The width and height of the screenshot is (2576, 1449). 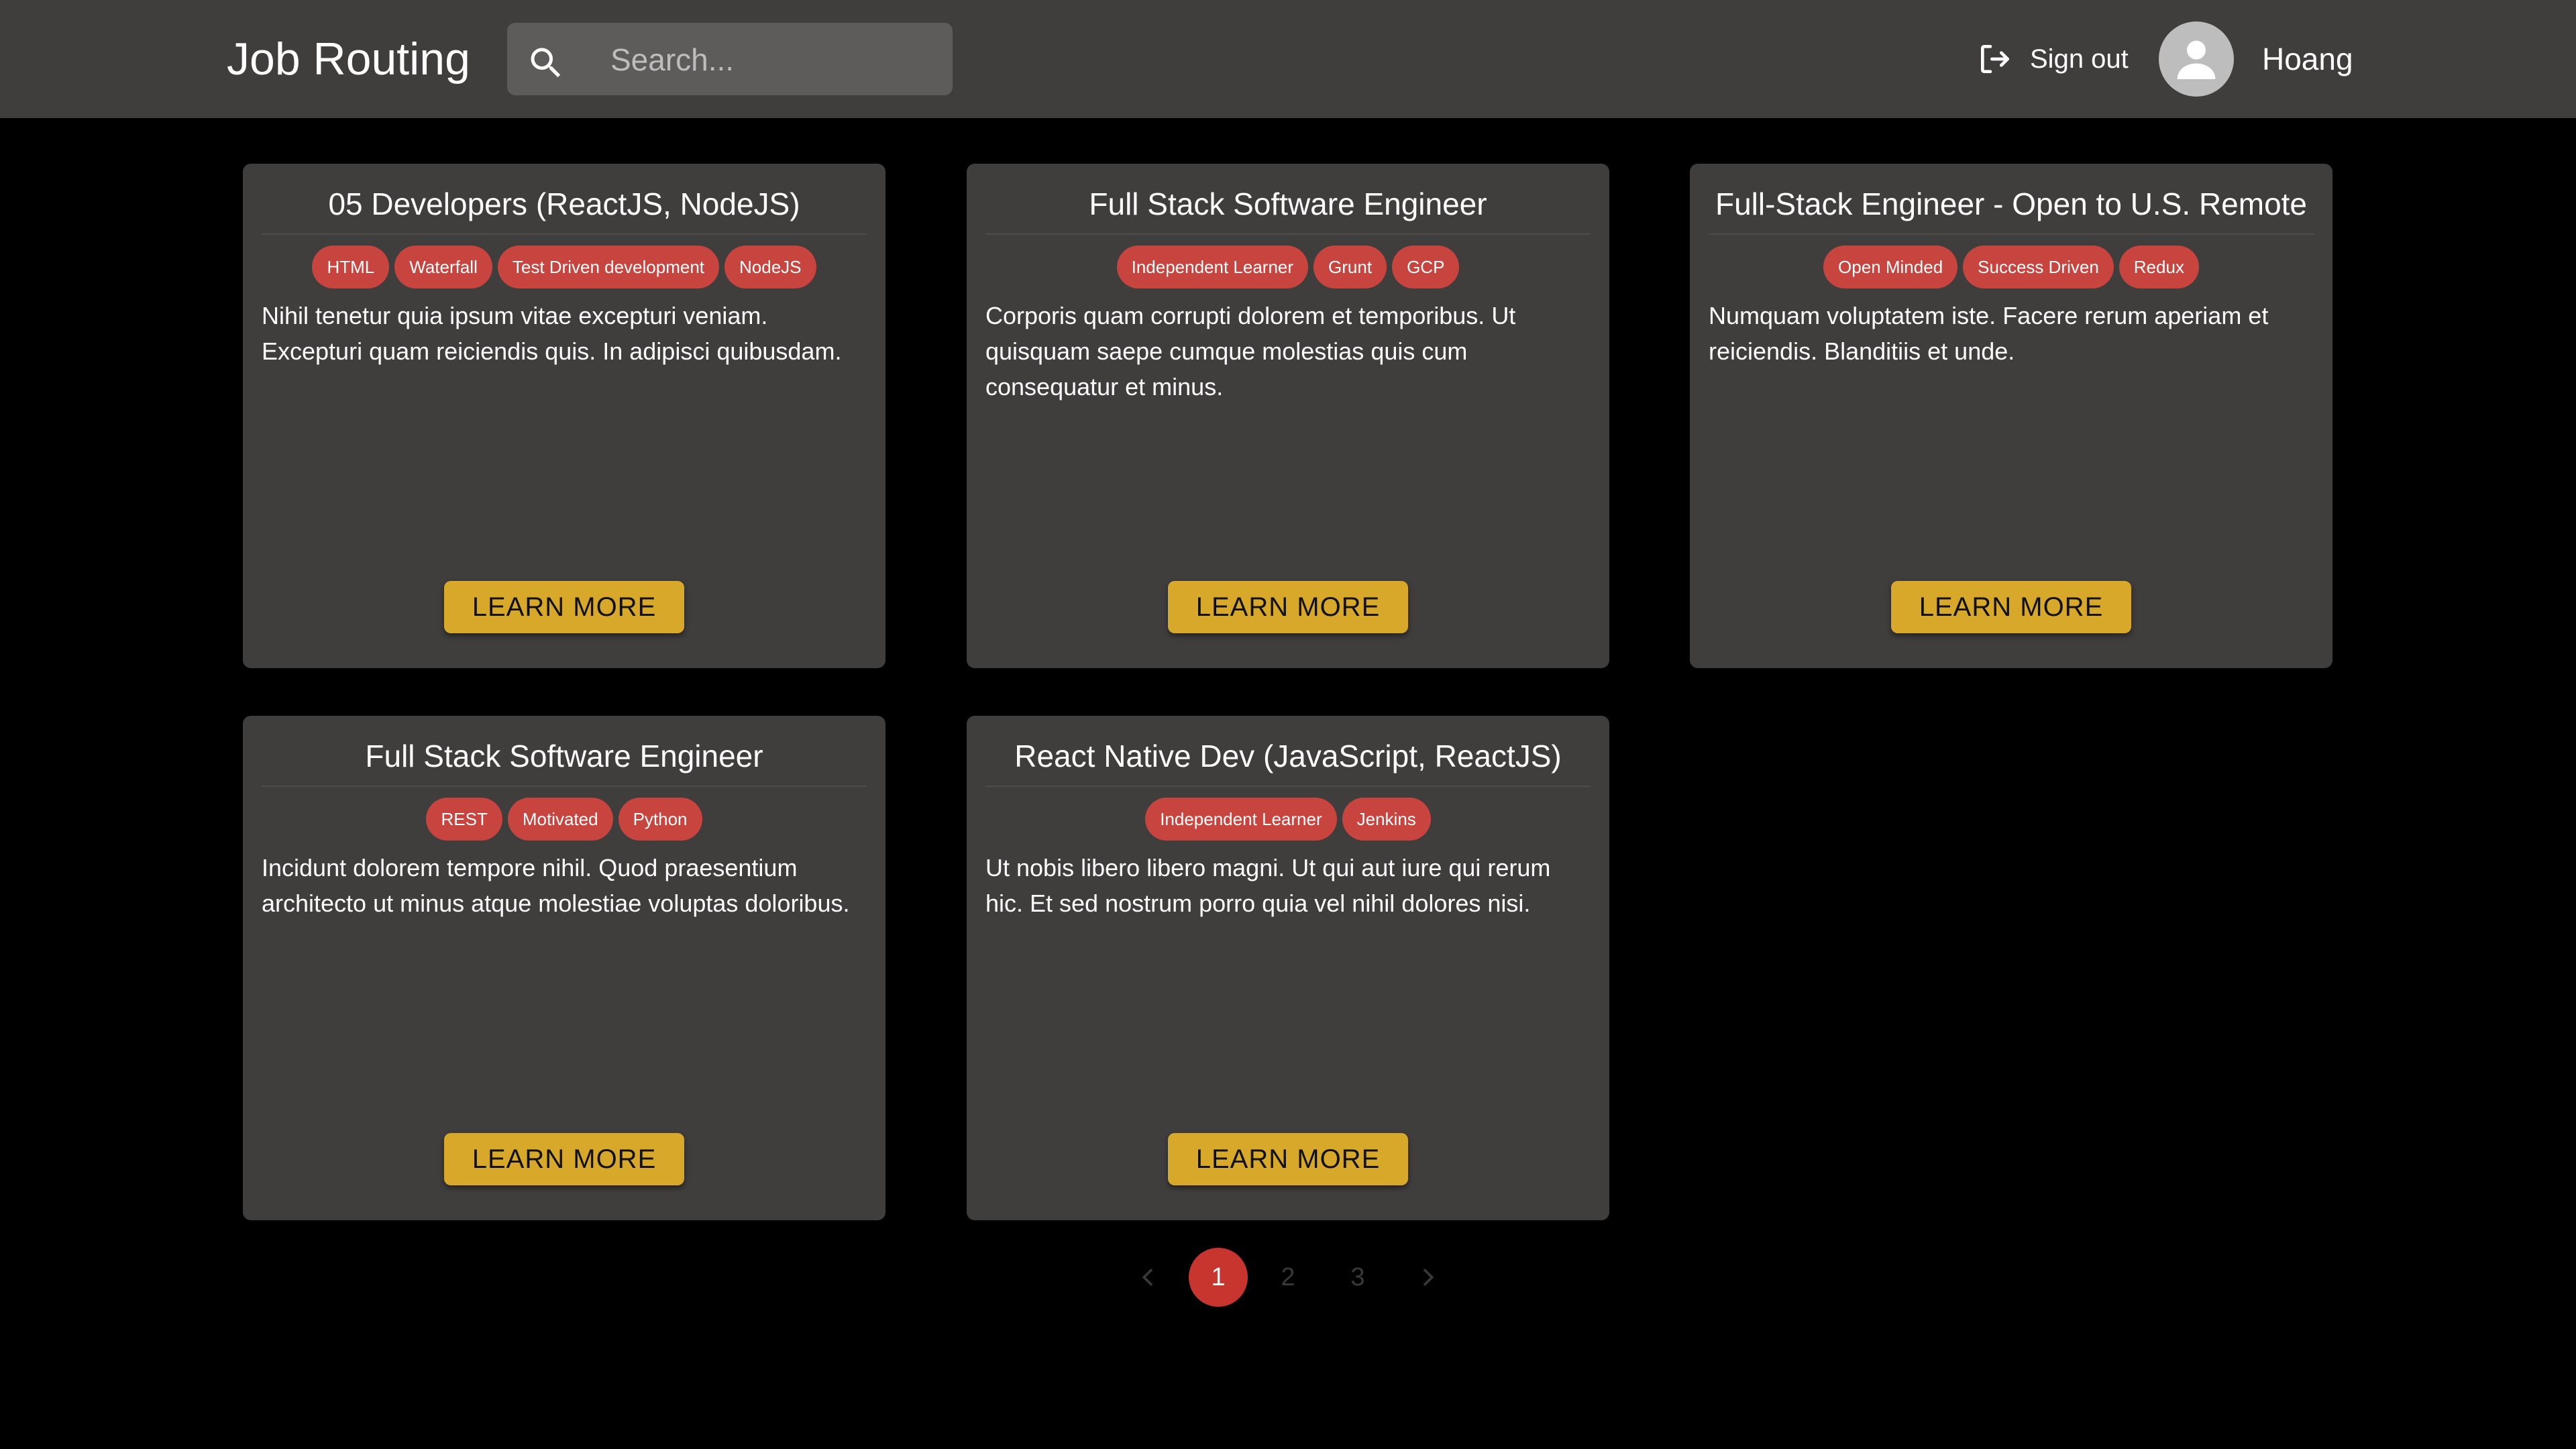 I want to click on previous-page-button, so click(x=1148, y=1277).